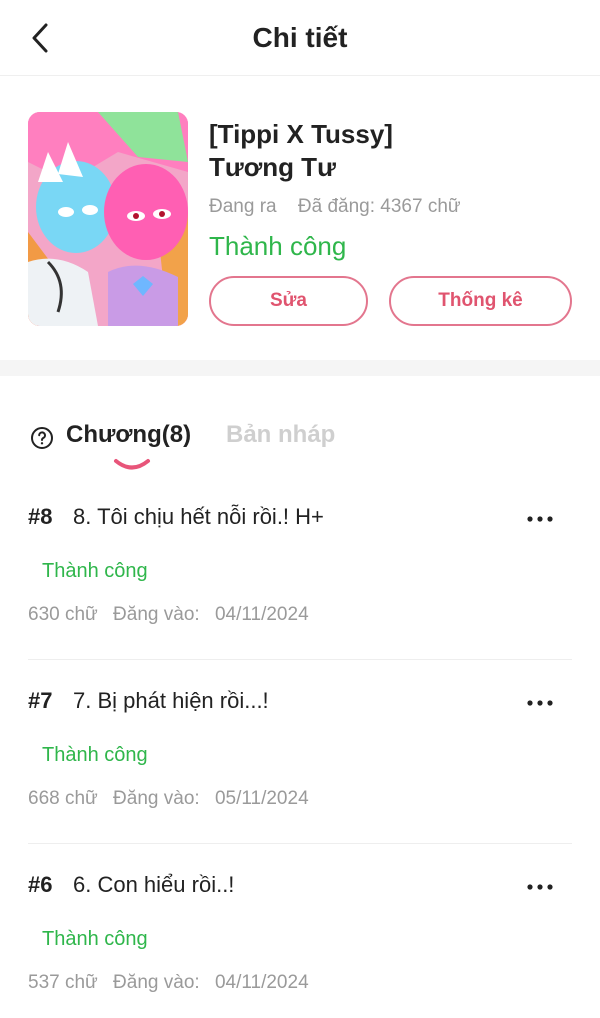 The height and width of the screenshot is (1018, 600). I want to click on chapter-date: 05/11/2024, so click(261, 798).